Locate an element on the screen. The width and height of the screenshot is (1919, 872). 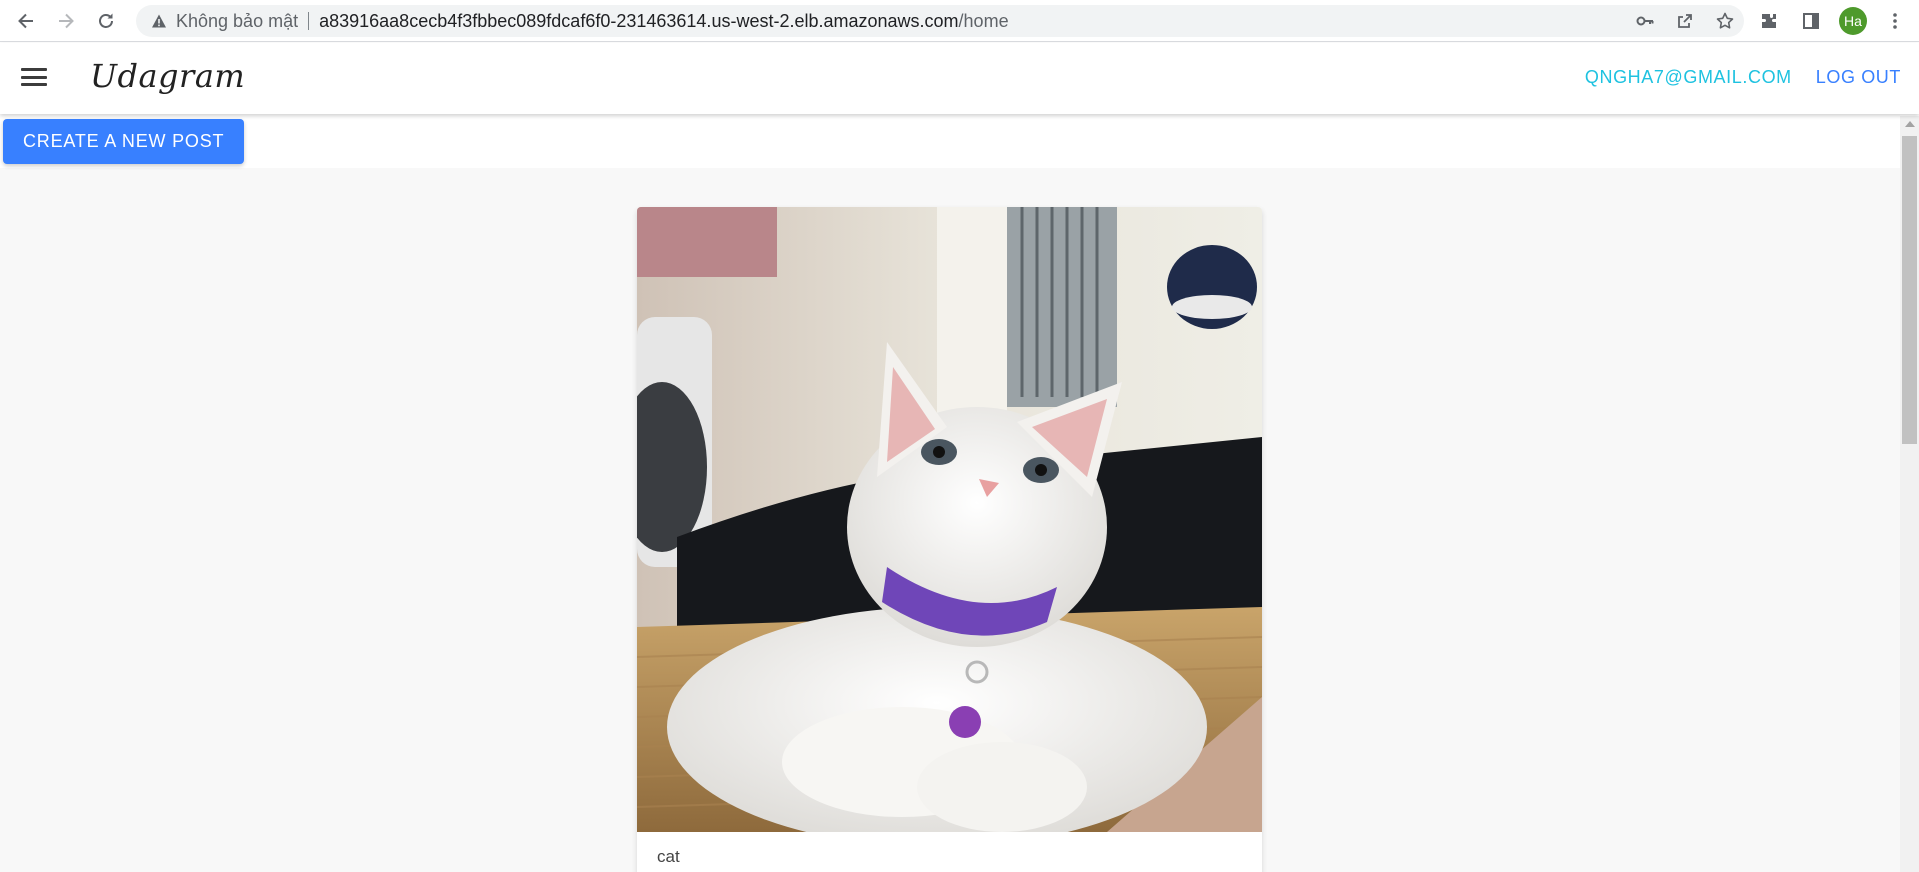
user-email-button: QNGHA7@GMAIL.COM is located at coordinates (1688, 77).